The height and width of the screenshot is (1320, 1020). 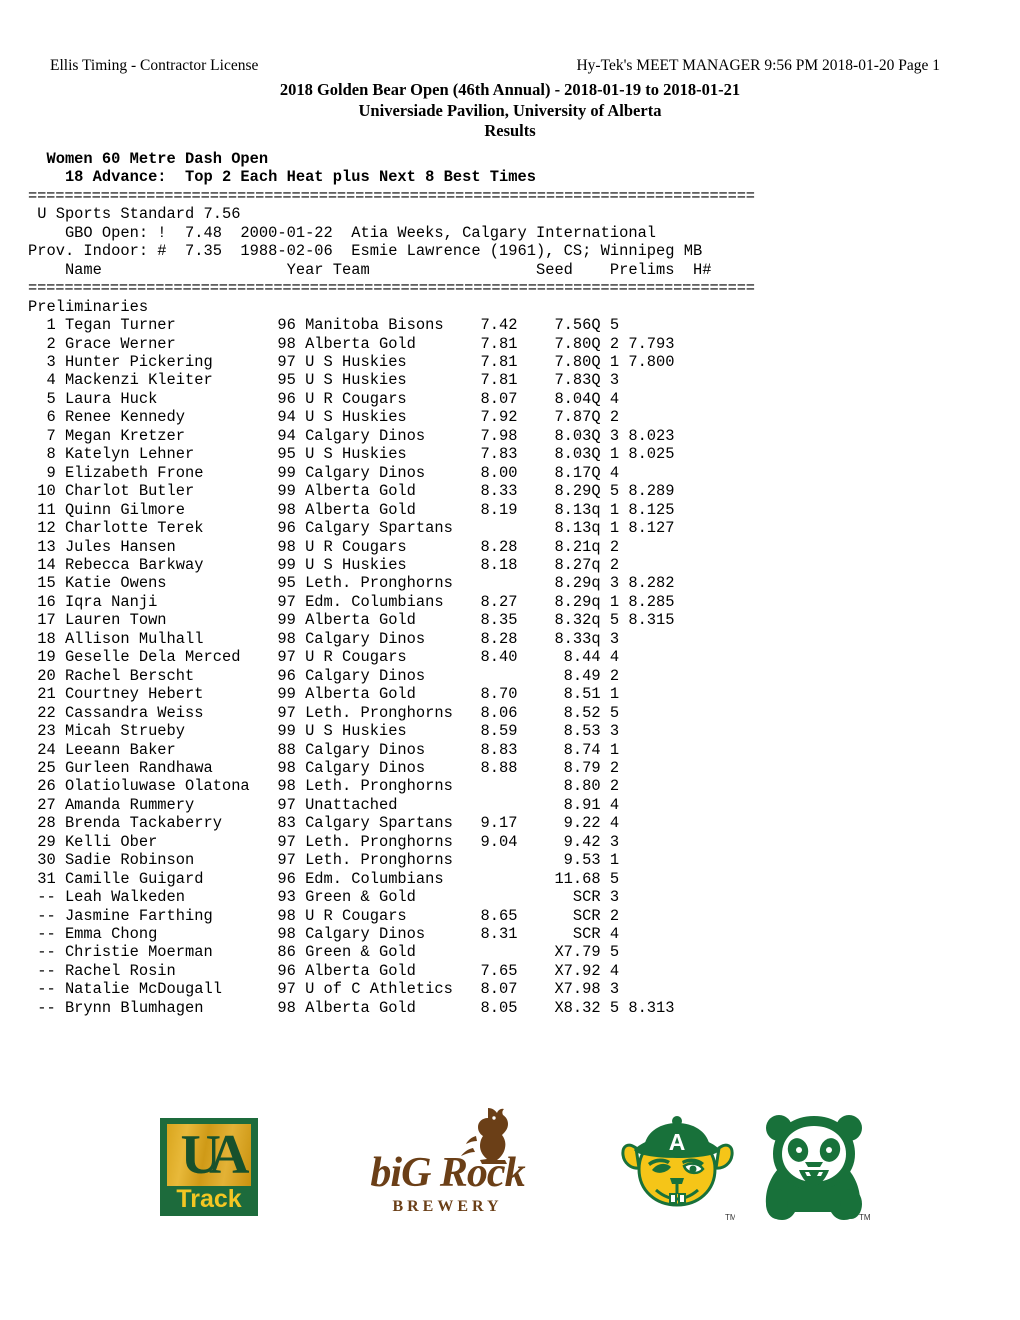 What do you see at coordinates (324, 398) in the screenshot?
I see `result-row: 5 Laura Huck 96 U R Cougars 8.07 8.04Q 4` at bounding box center [324, 398].